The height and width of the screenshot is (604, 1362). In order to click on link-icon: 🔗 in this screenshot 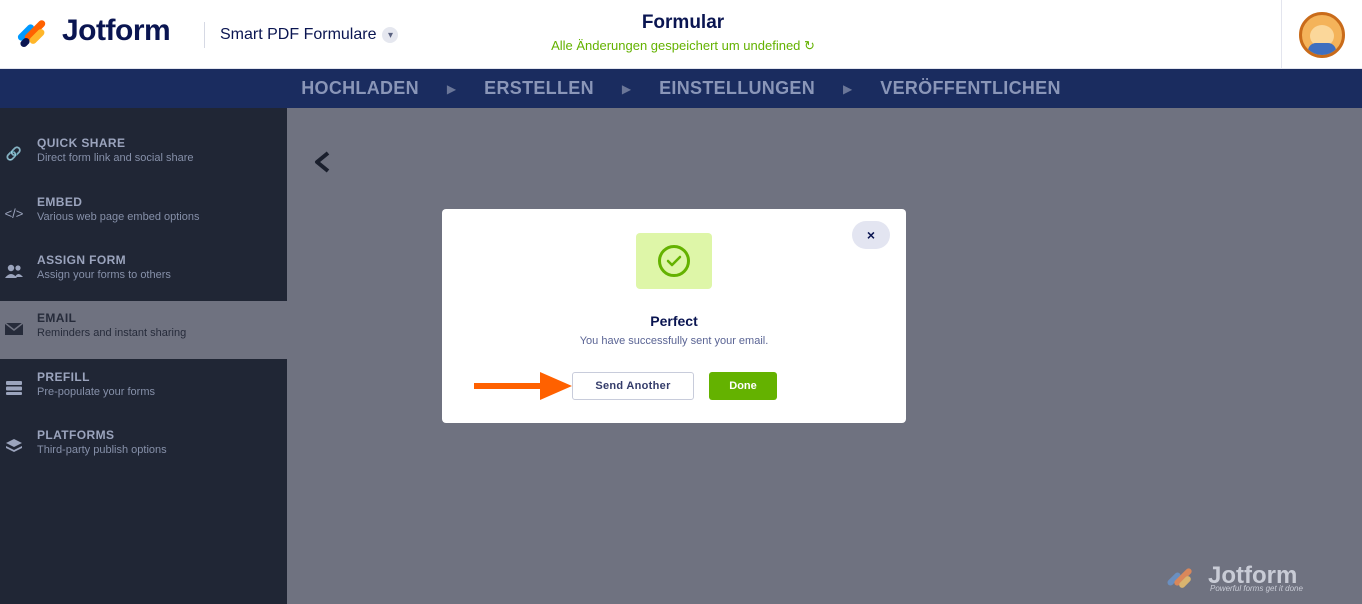, I will do `click(14, 153)`.